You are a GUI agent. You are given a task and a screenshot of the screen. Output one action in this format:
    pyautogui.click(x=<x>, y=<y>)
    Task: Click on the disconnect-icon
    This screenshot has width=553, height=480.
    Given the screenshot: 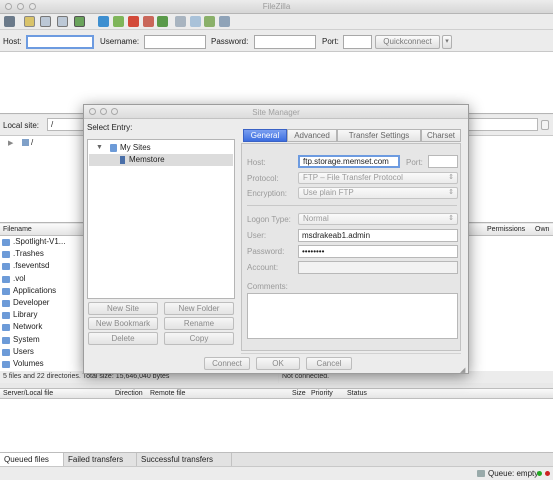 What is the action you would take?
    pyautogui.click(x=148, y=21)
    